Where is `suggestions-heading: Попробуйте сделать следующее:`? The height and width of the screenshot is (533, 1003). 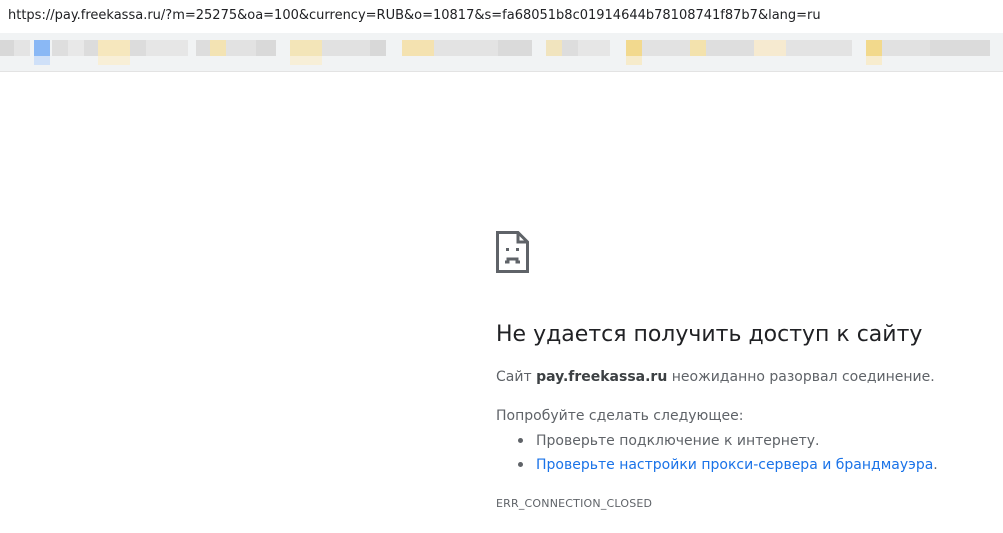 suggestions-heading: Попробуйте сделать следующее: is located at coordinates (620, 416).